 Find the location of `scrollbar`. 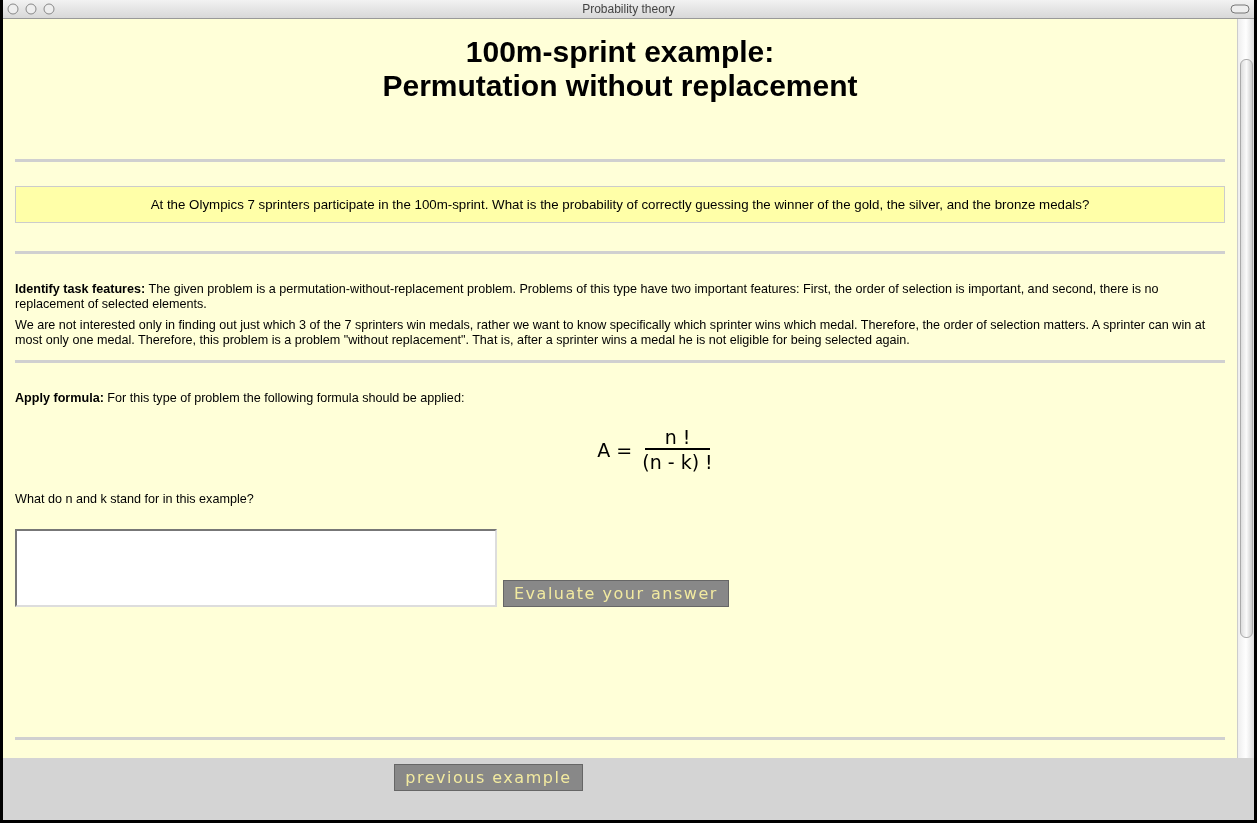

scrollbar is located at coordinates (1245, 388).